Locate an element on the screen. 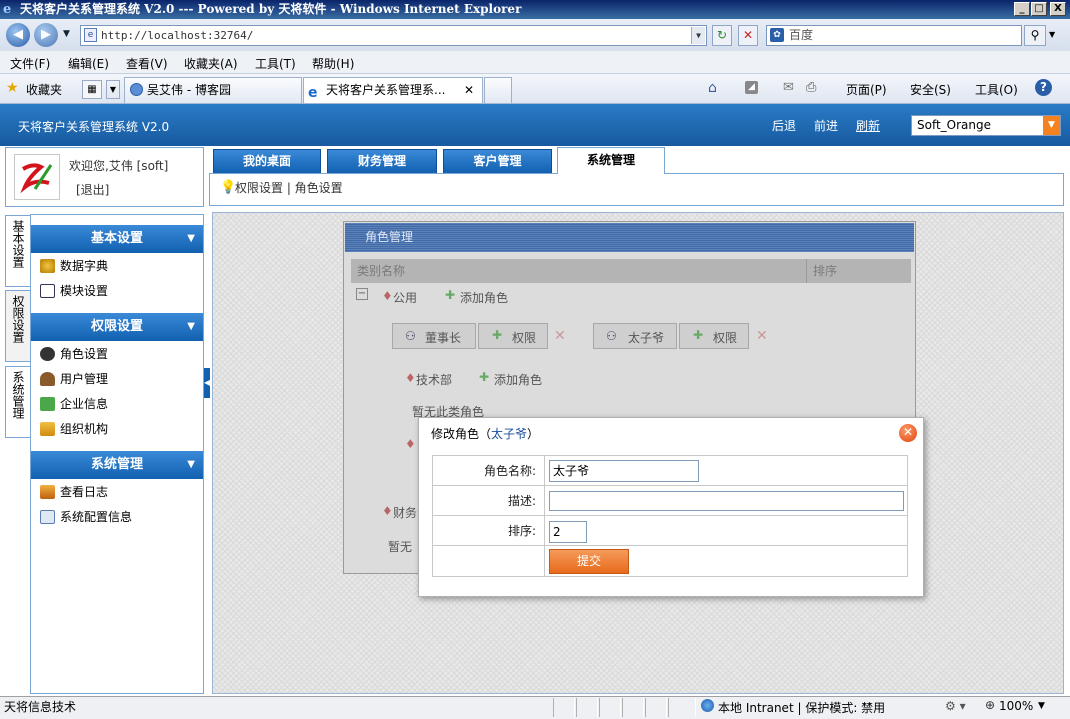 This screenshot has width=1070, height=719. vtab-label: 基本设置 is located at coordinates (18, 244).